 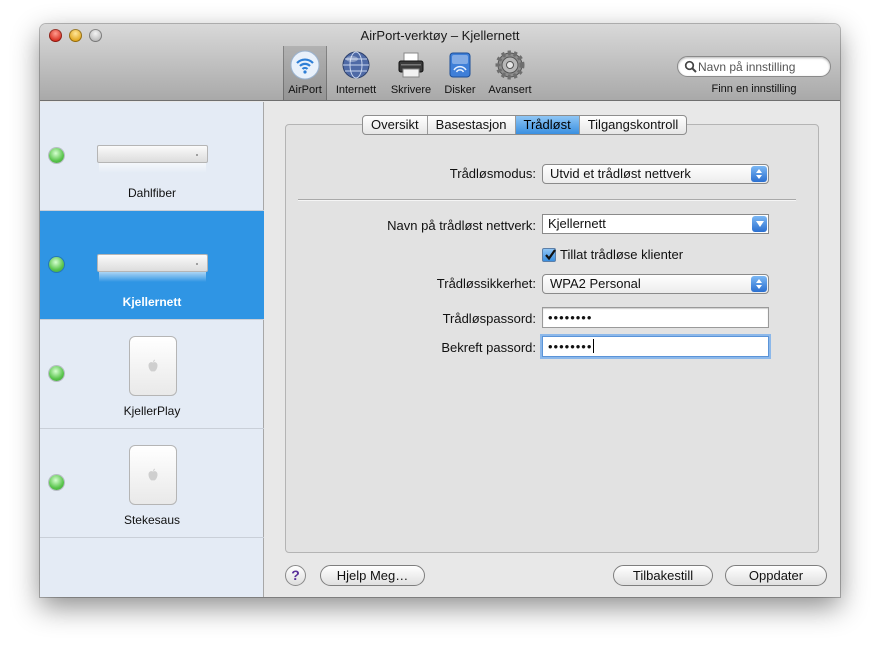 I want to click on allow-clients-checkbox, so click(x=549, y=255).